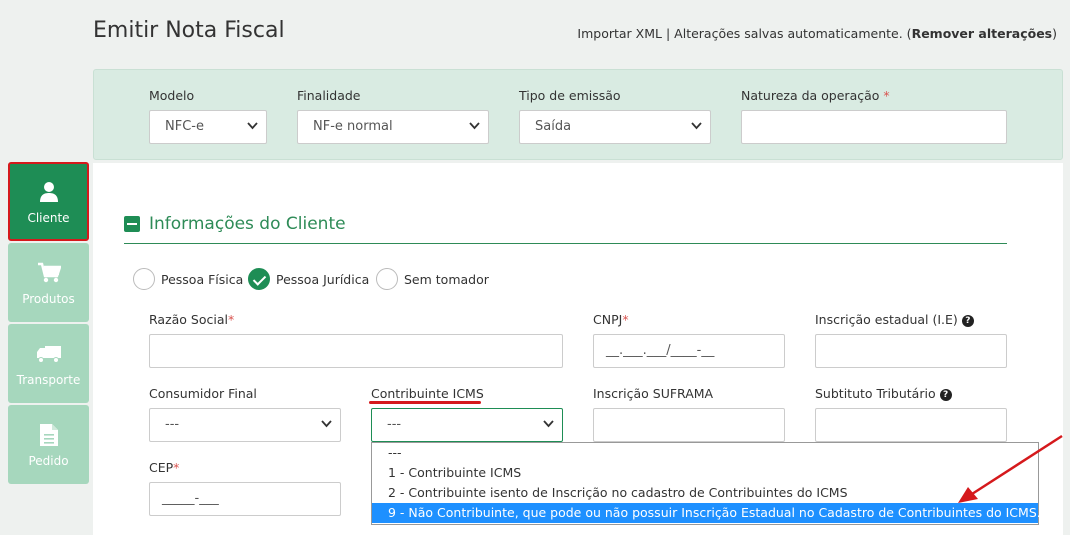  I want to click on sidebar-item-label: Transporte, so click(48, 379).